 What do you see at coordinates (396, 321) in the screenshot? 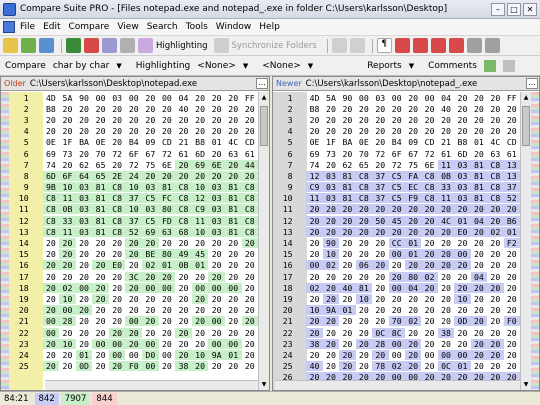
I see `hex-byte: 70` at bounding box center [396, 321].